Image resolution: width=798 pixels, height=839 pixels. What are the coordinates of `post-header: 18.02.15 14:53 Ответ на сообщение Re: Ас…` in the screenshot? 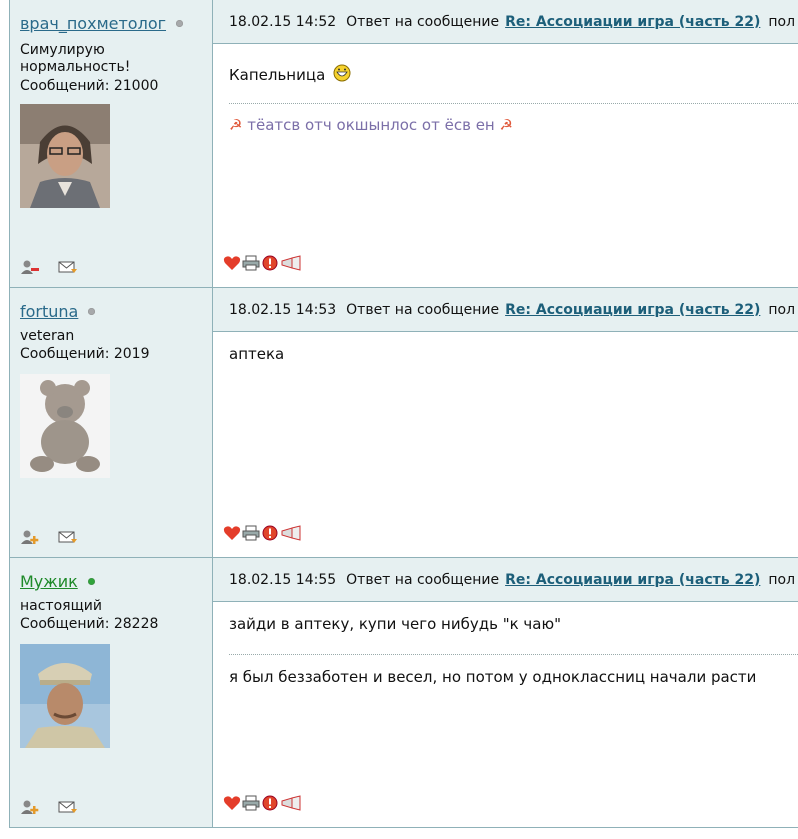 It's located at (505, 310).